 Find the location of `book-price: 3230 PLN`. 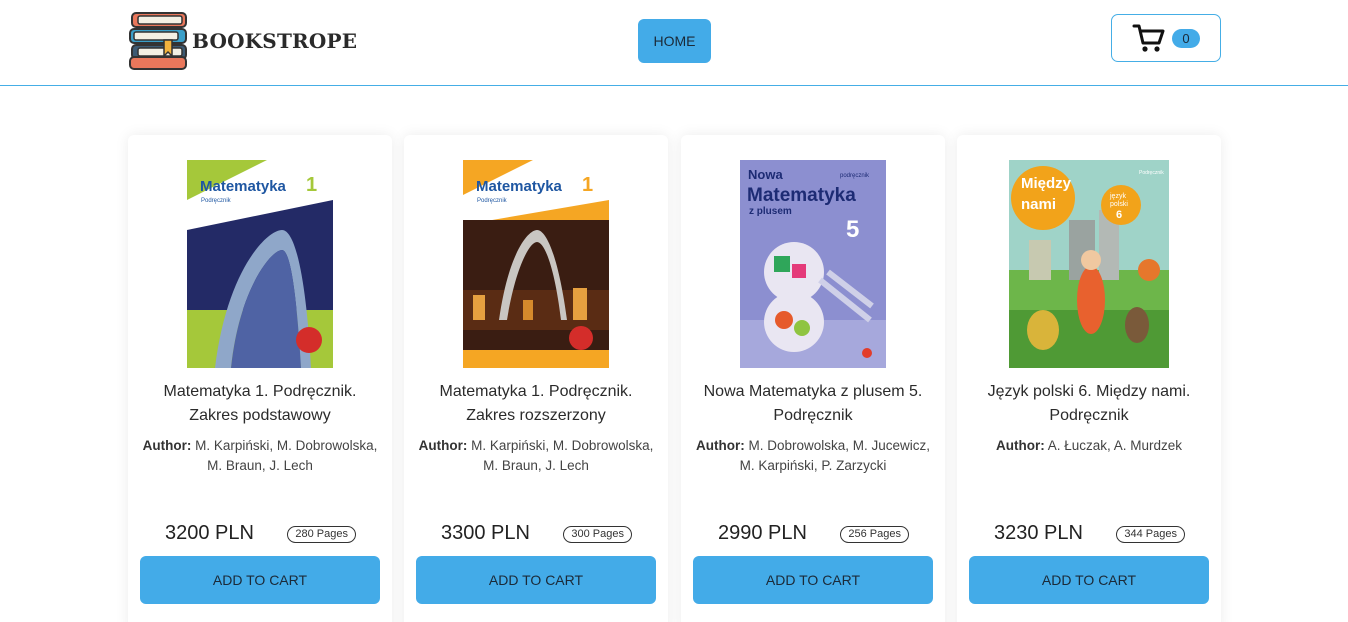

book-price: 3230 PLN is located at coordinates (1038, 533).